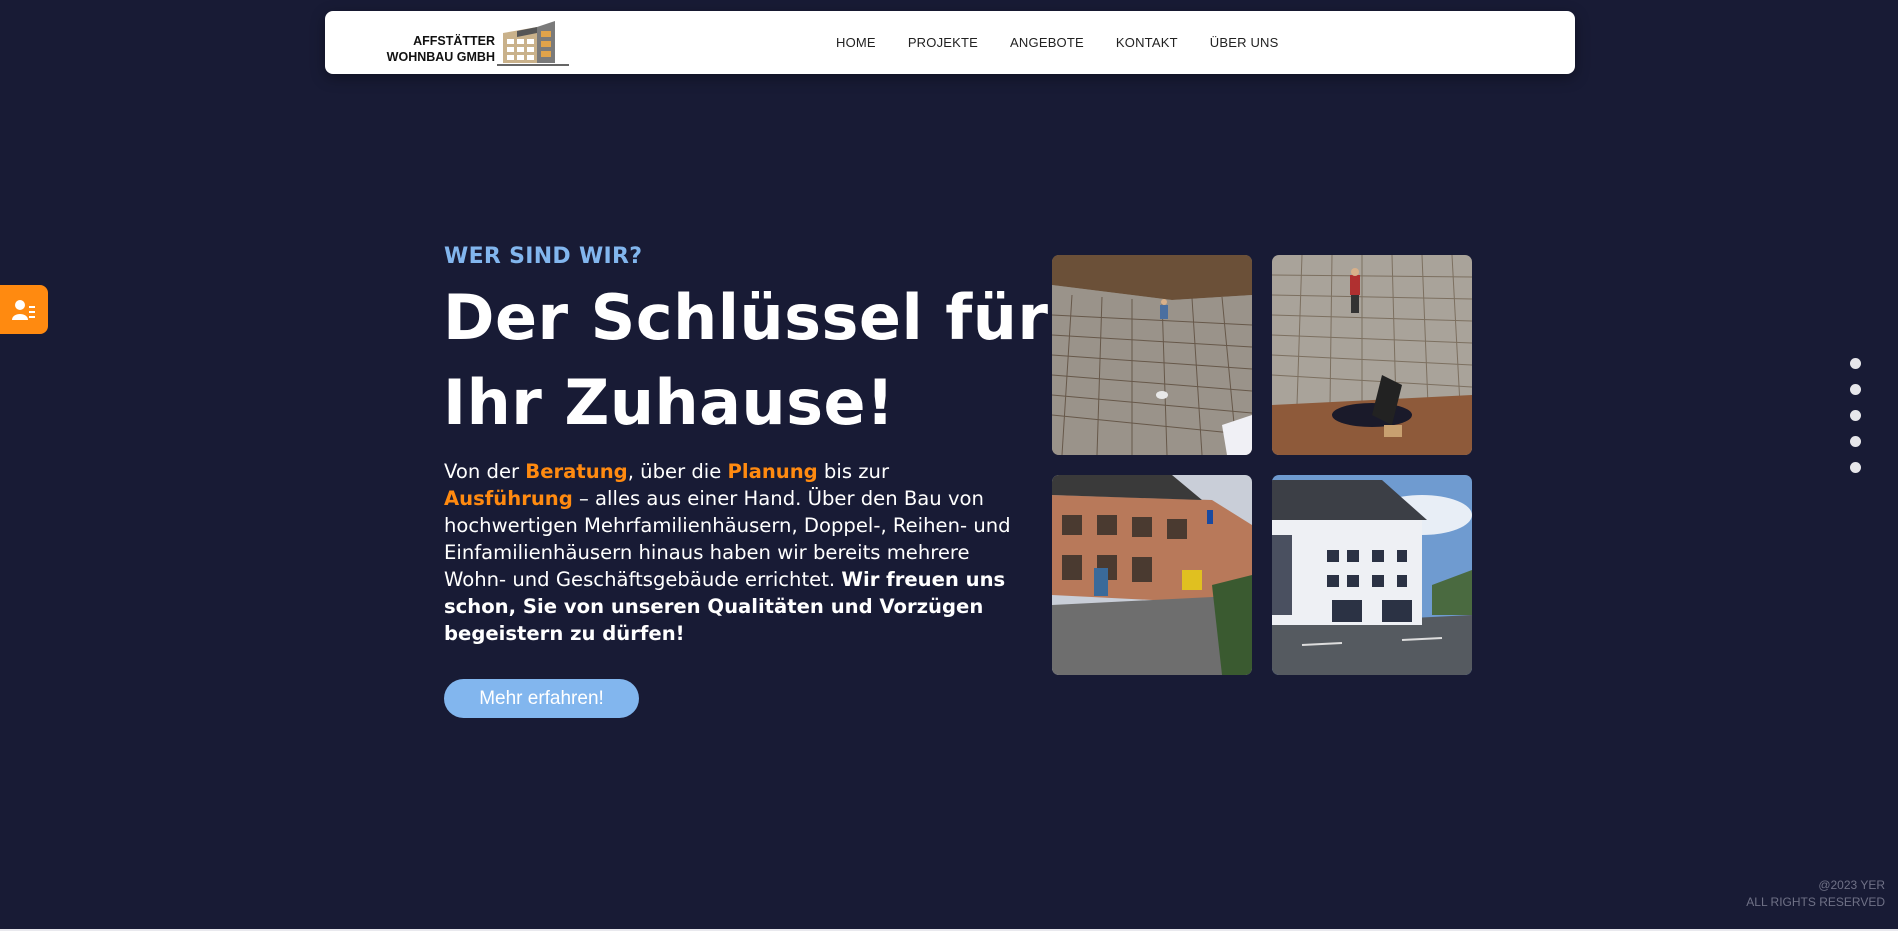  Describe the element at coordinates (1815, 894) in the screenshot. I see `footer-copyright: @2023 YER ALL RIGHTS RESERVED` at that location.